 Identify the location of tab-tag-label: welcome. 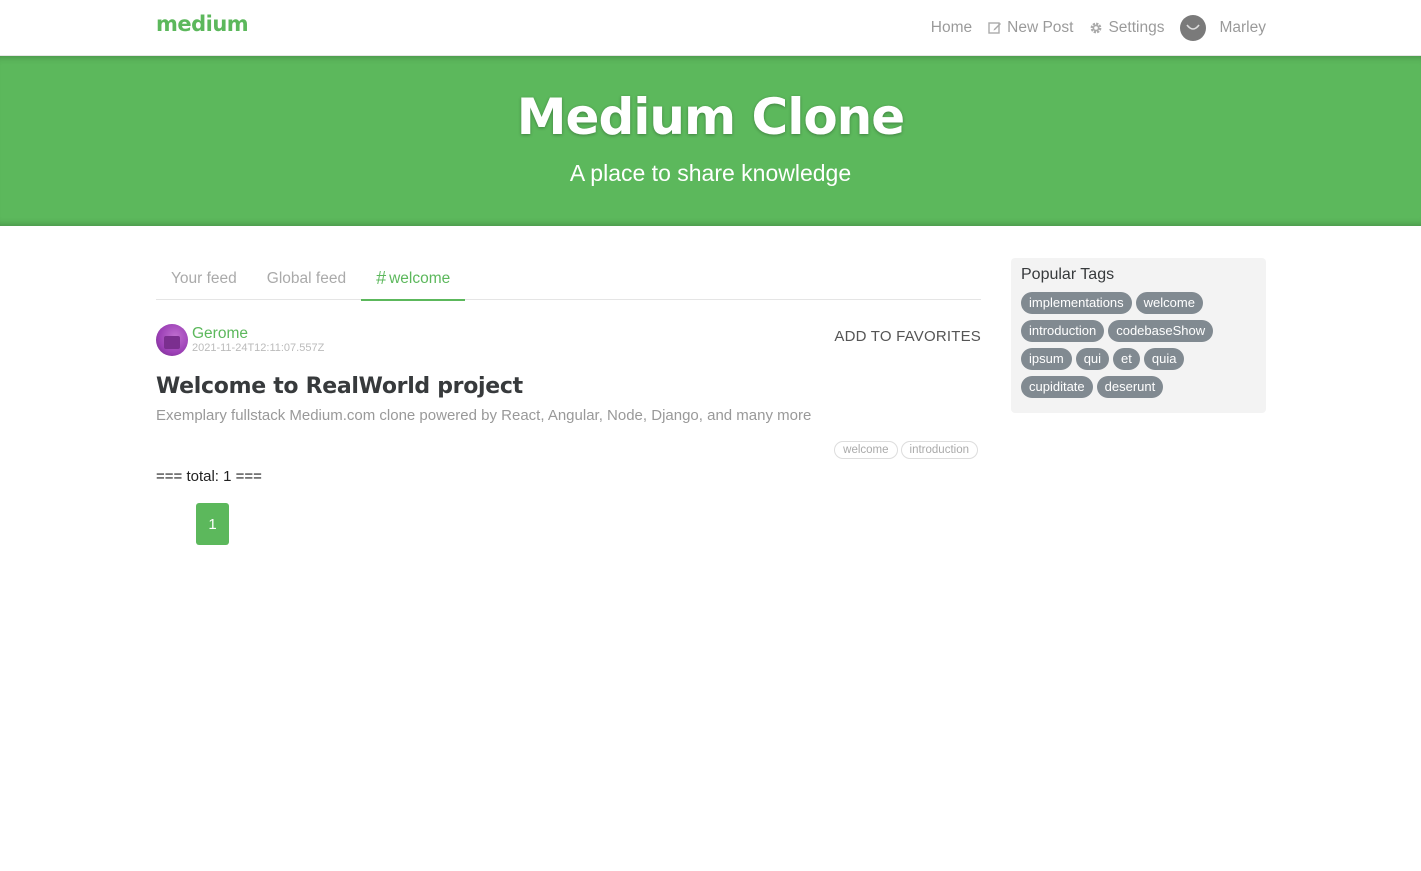
(420, 278).